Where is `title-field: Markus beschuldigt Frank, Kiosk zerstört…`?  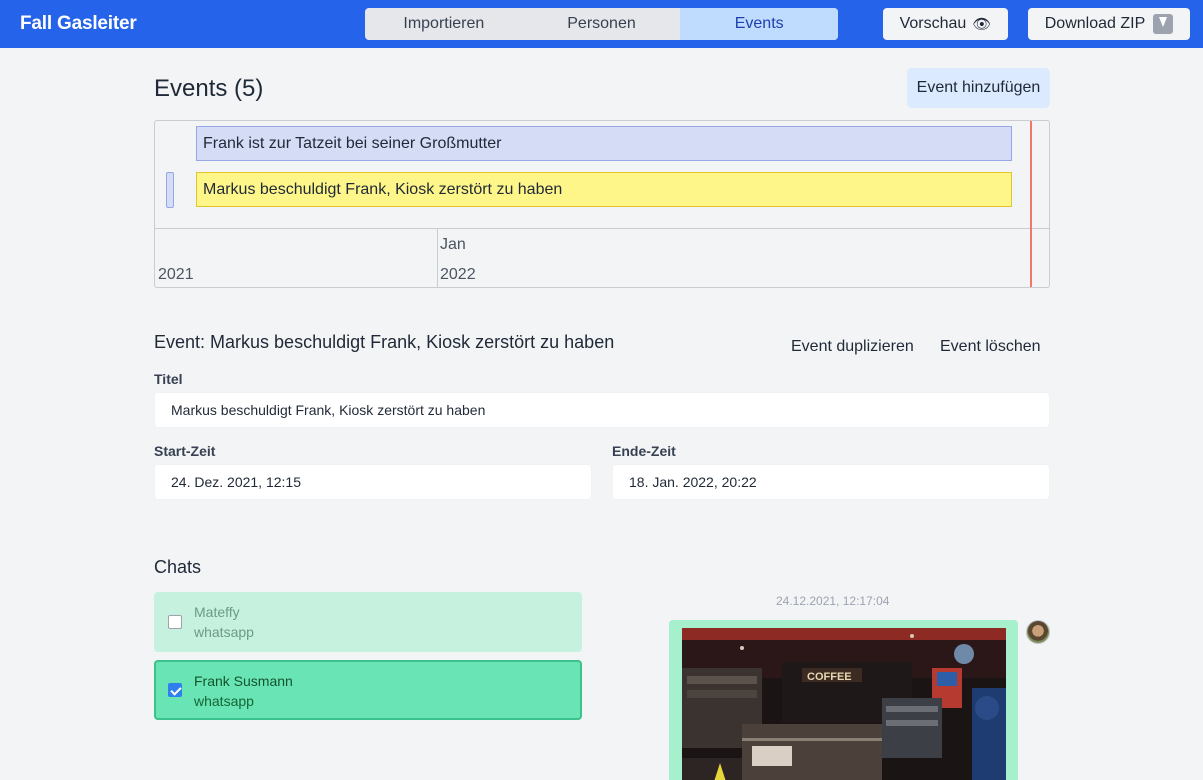
title-field: Markus beschuldigt Frank, Kiosk zerstört… is located at coordinates (602, 410).